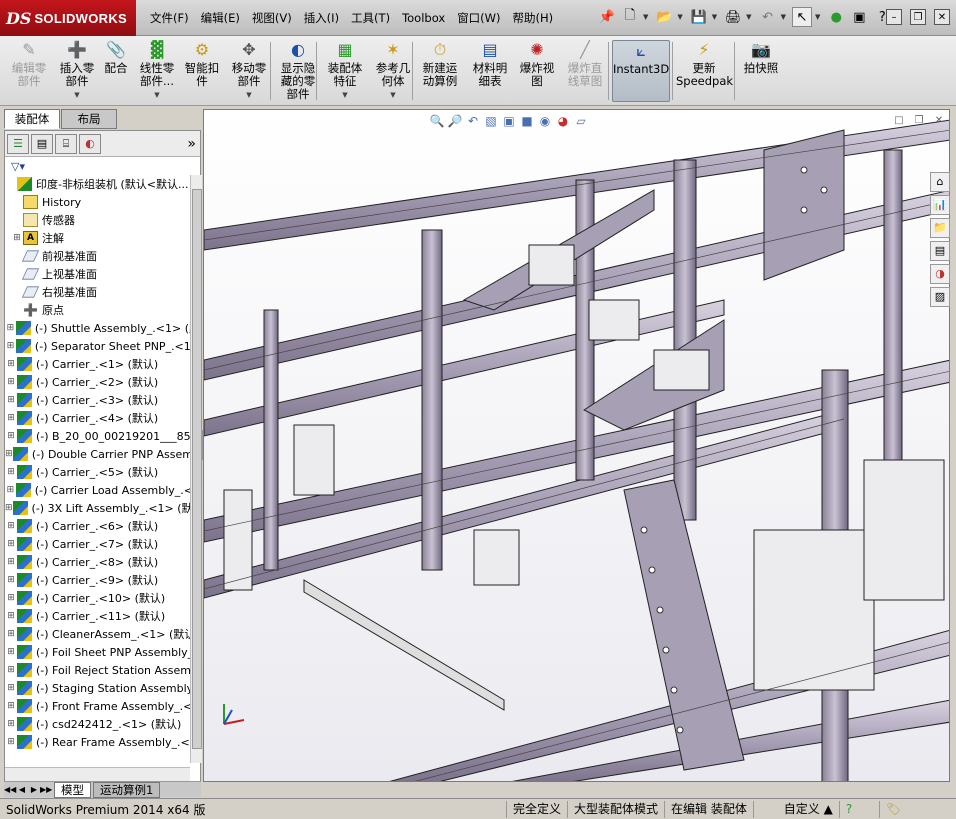 This screenshot has width=956, height=819. Describe the element at coordinates (533, 18) in the screenshot. I see `menu-item-7: 帮助(H)` at that location.